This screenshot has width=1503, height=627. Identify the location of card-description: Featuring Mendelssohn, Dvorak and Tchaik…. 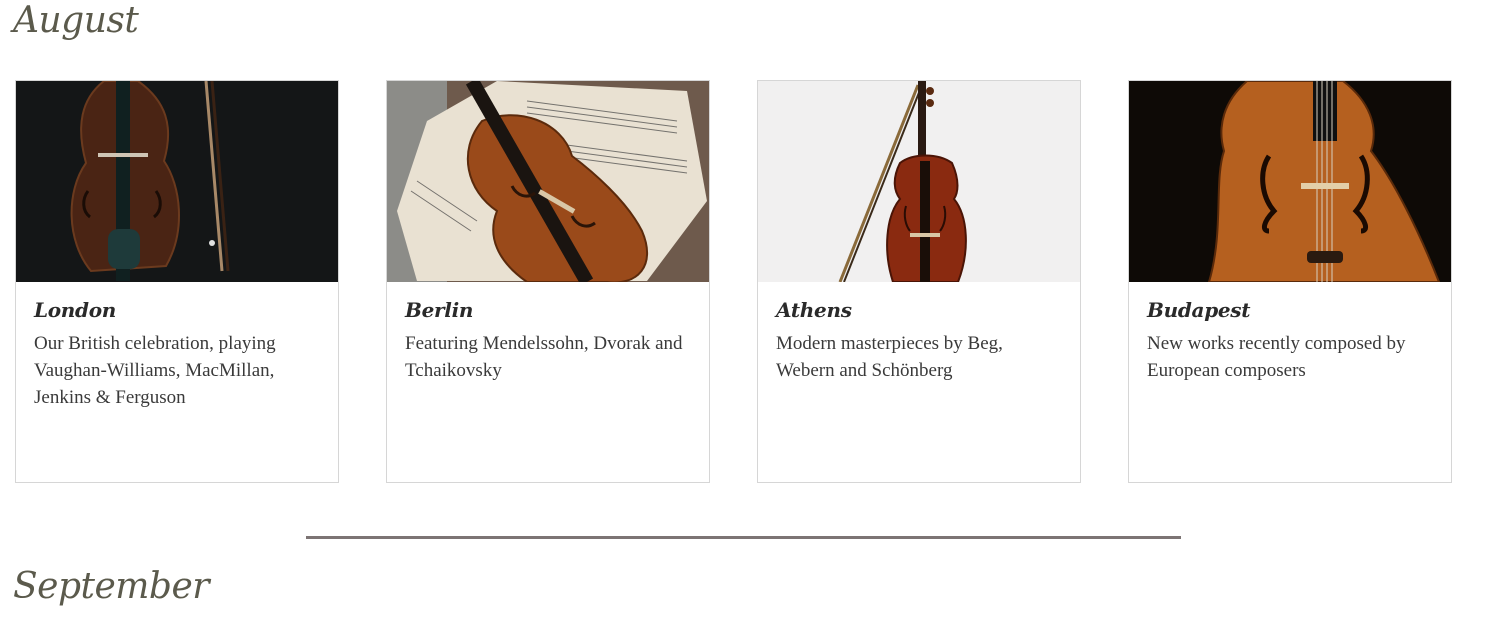
(544, 357).